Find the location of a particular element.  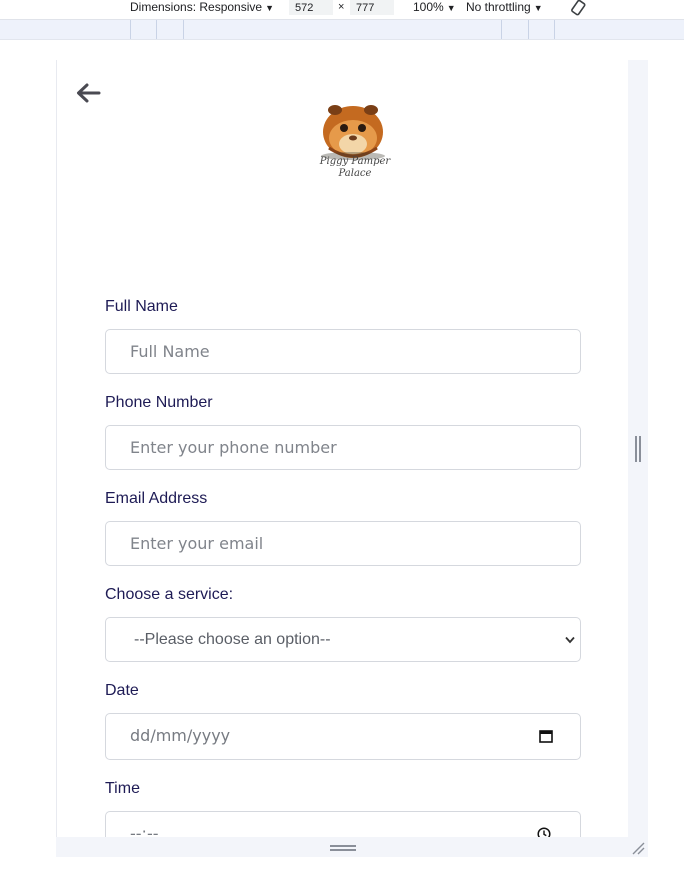

full-name-input is located at coordinates (343, 351).